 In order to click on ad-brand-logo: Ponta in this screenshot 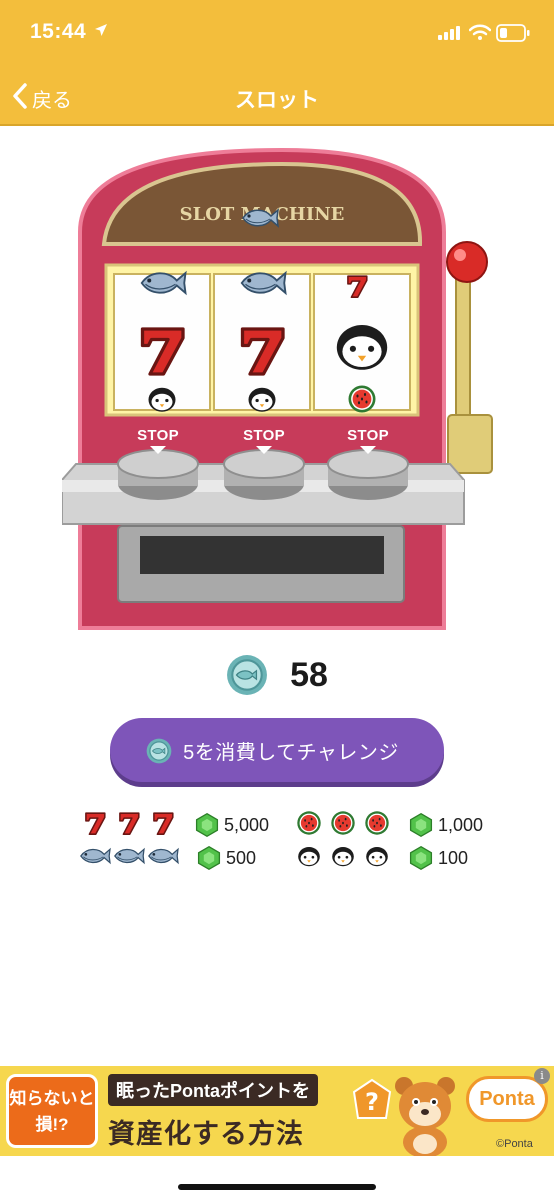, I will do `click(507, 1099)`.